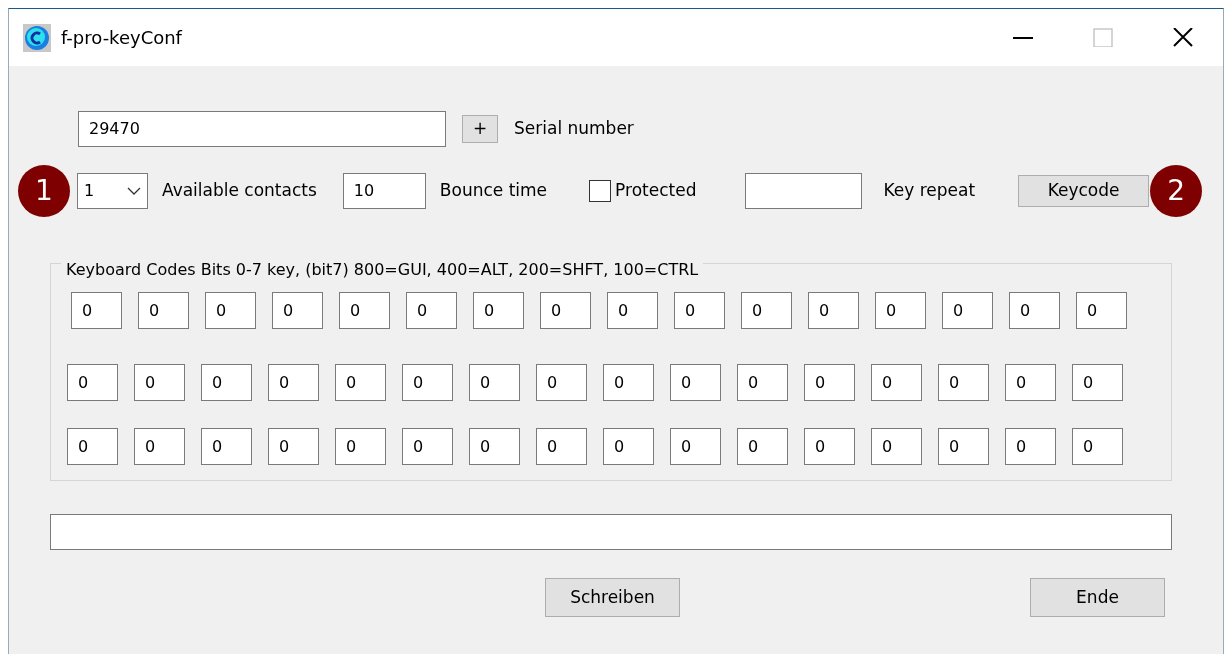  I want to click on serial-field: 29470, so click(262, 129).